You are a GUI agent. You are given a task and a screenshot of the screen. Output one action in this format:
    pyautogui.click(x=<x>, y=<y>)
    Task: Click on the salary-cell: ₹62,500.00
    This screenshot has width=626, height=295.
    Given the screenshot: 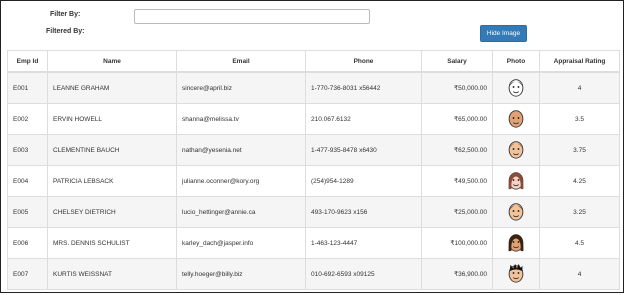 What is the action you would take?
    pyautogui.click(x=457, y=150)
    